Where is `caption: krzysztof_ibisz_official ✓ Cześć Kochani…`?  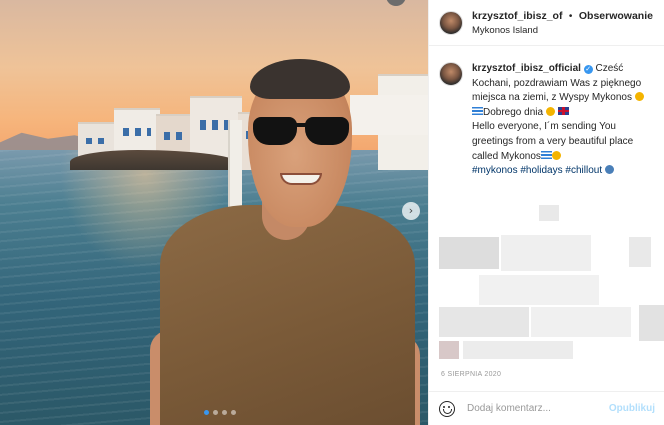
caption: krzysztof_ibisz_official ✓ Cześć Kochani… is located at coordinates (546, 112).